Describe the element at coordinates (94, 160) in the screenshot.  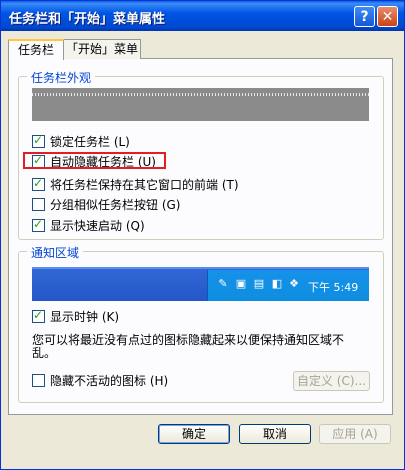
I see `highlight-box` at that location.